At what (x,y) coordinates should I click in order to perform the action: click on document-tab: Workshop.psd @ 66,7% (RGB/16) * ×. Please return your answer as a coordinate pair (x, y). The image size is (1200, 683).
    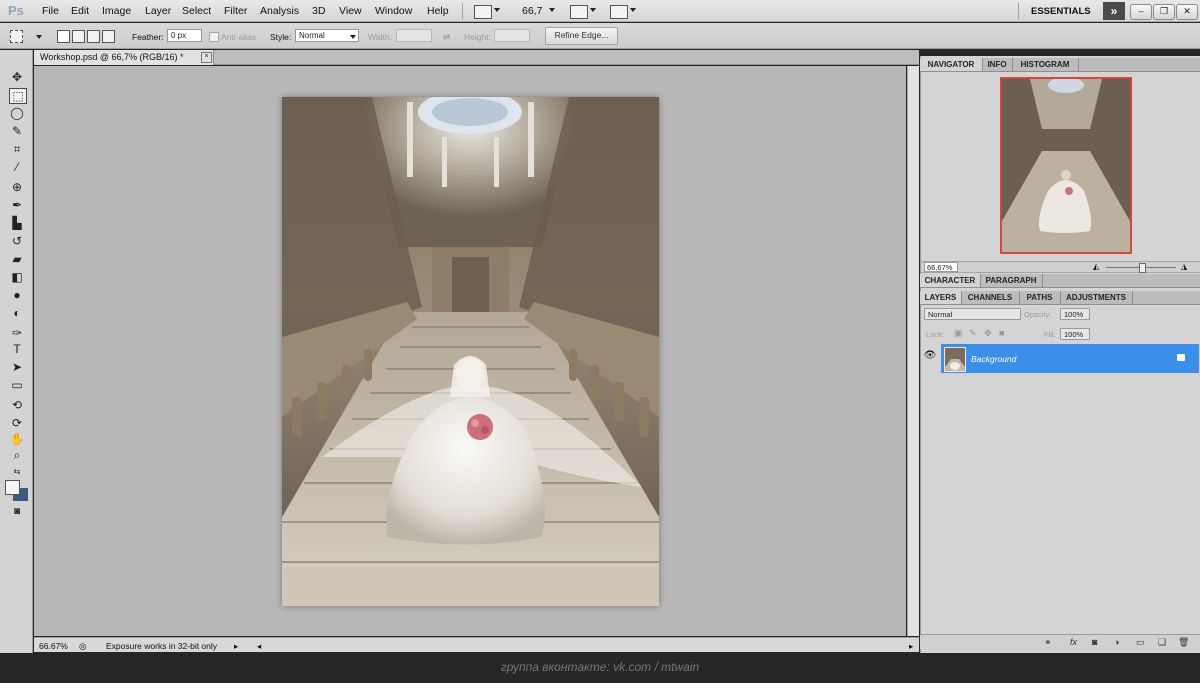
    Looking at the image, I should click on (124, 57).